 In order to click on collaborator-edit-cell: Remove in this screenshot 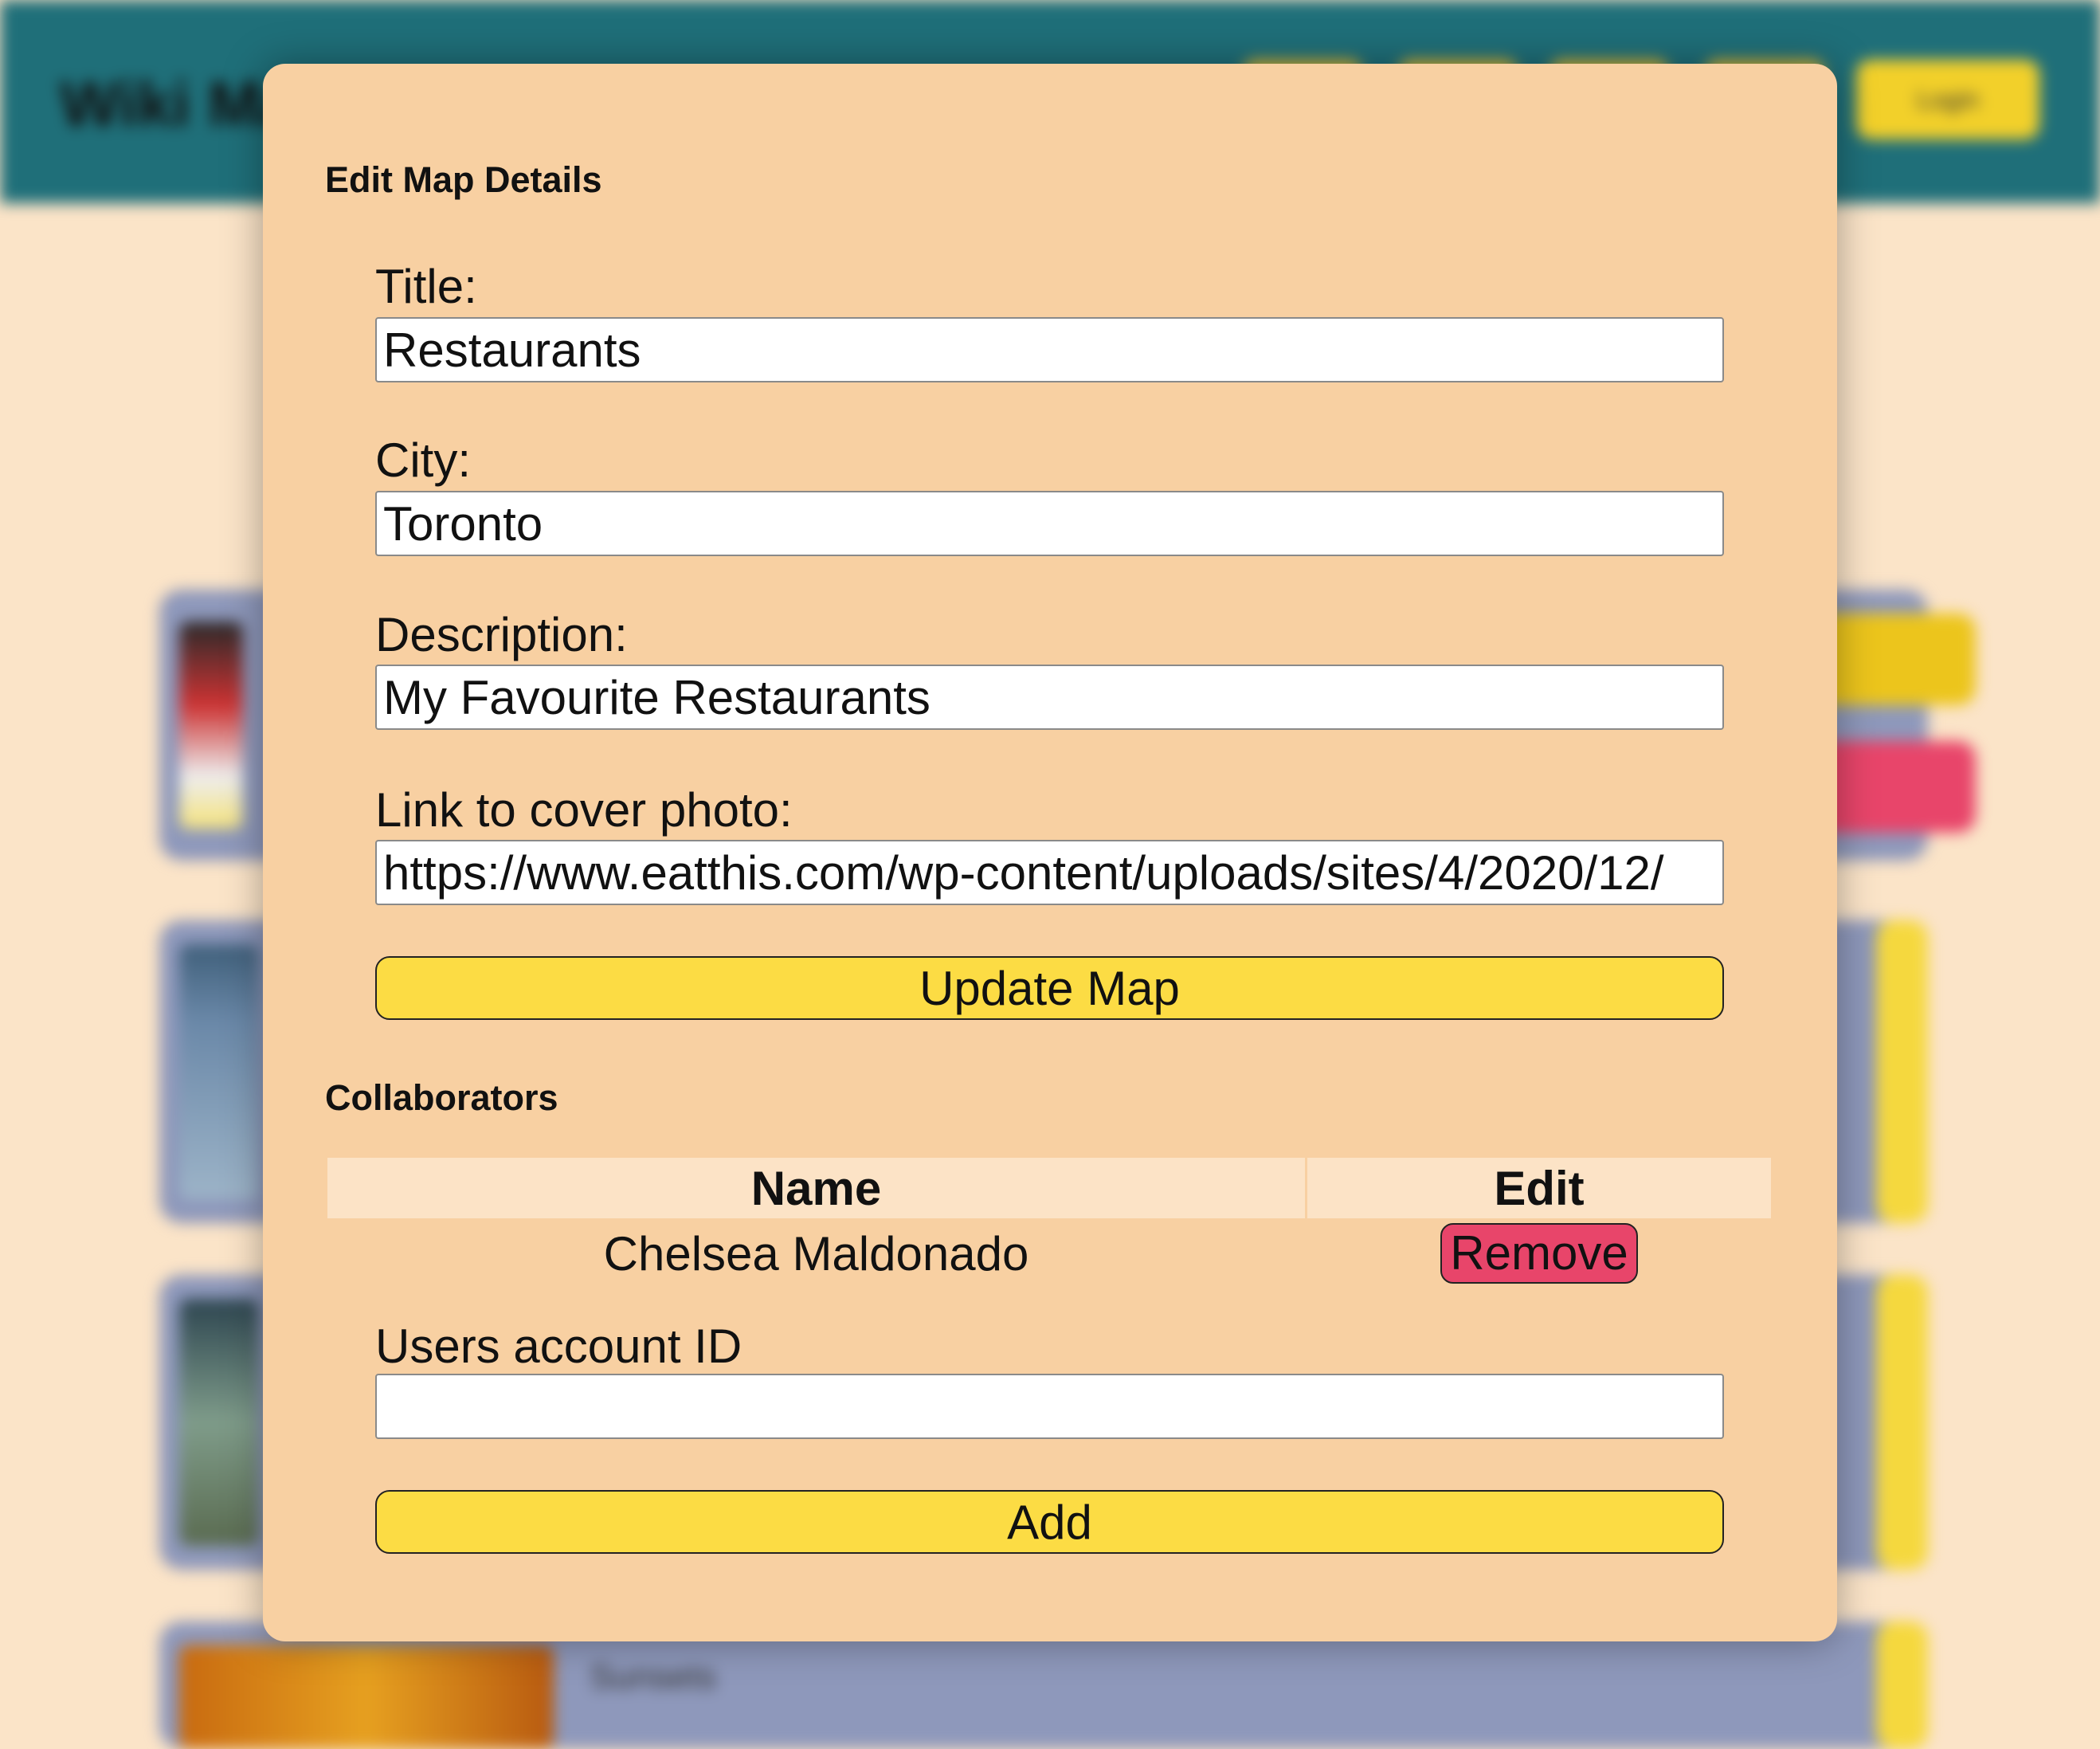, I will do `click(1539, 1253)`.